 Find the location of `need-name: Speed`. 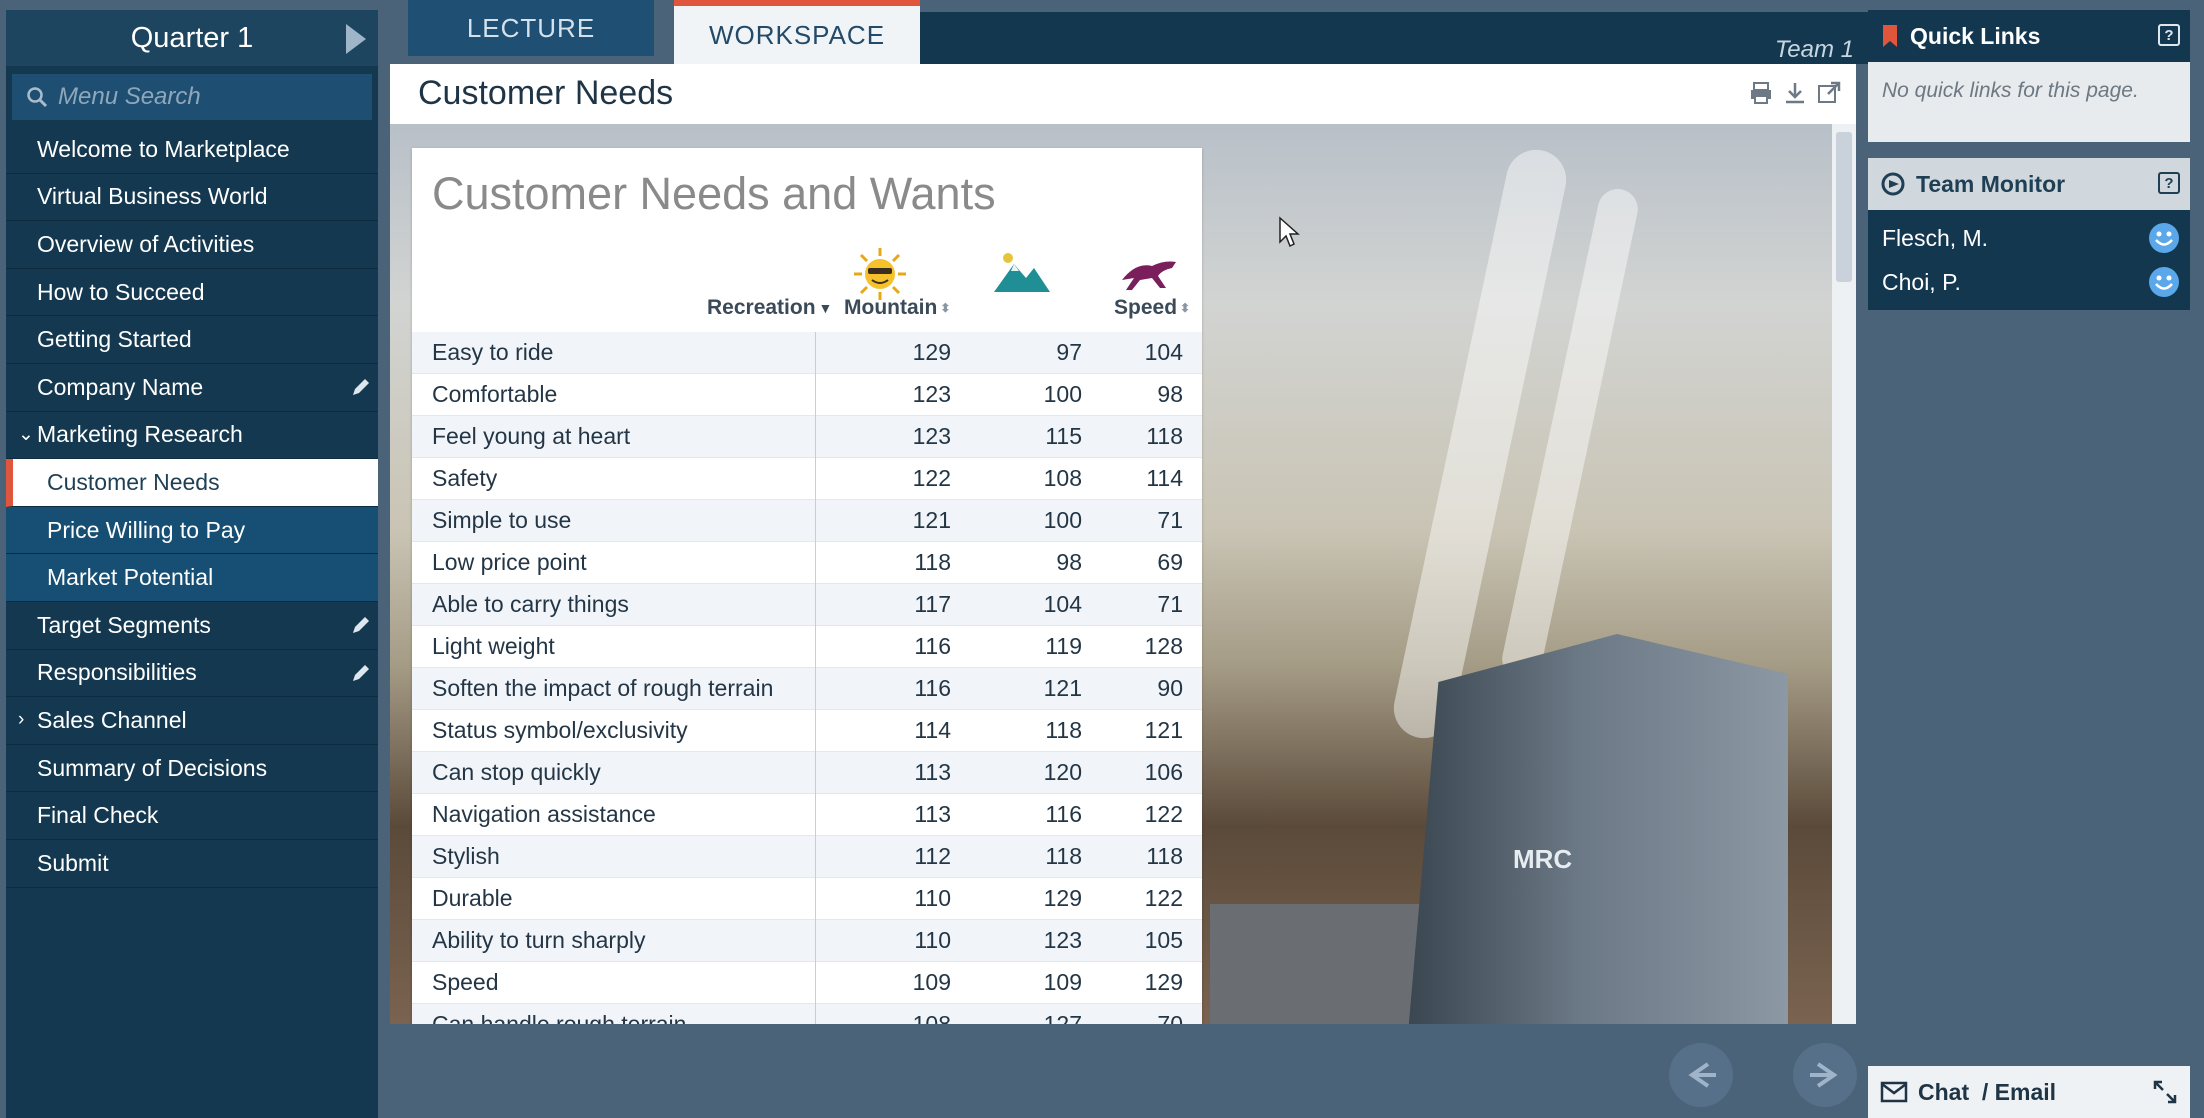

need-name: Speed is located at coordinates (614, 982).